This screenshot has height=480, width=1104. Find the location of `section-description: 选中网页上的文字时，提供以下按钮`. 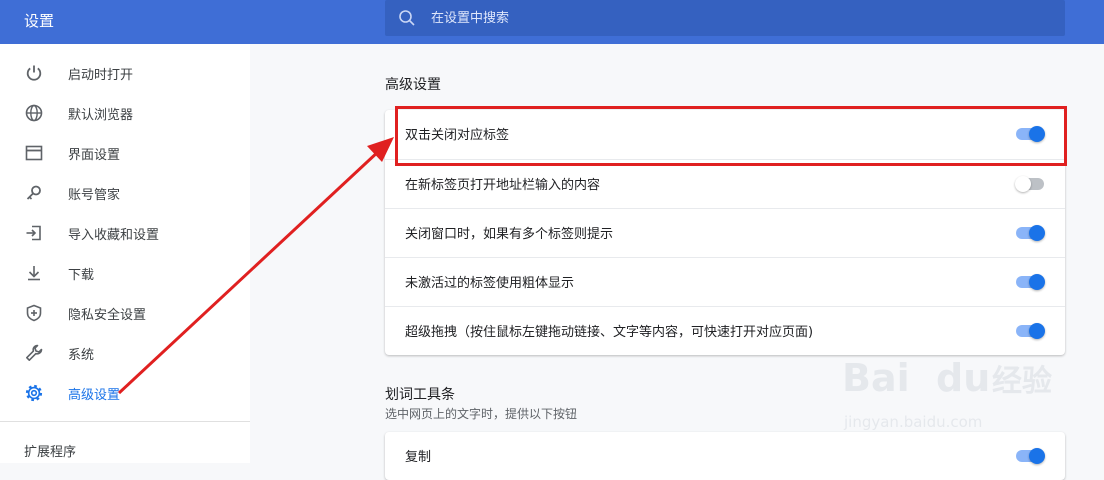

section-description: 选中网页上的文字时，提供以下按钮 is located at coordinates (481, 414).